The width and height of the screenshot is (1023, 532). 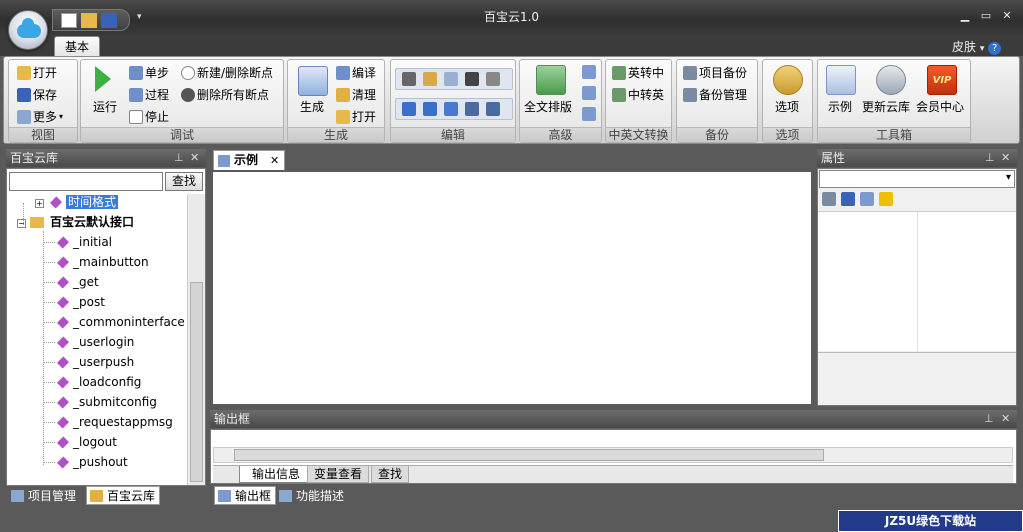 What do you see at coordinates (274, 160) in the screenshot?
I see `editor-tab-close-icon: ✕` at bounding box center [274, 160].